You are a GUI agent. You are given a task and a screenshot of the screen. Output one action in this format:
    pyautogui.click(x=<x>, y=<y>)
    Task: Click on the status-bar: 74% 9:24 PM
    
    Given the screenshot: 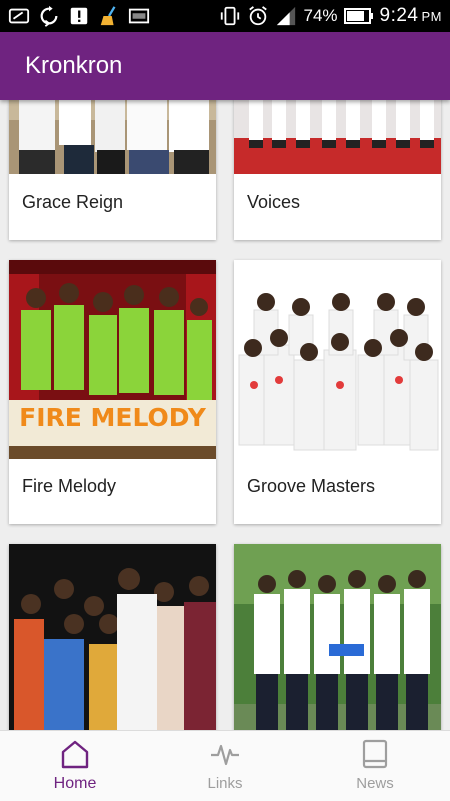 What is the action you would take?
    pyautogui.click(x=225, y=16)
    